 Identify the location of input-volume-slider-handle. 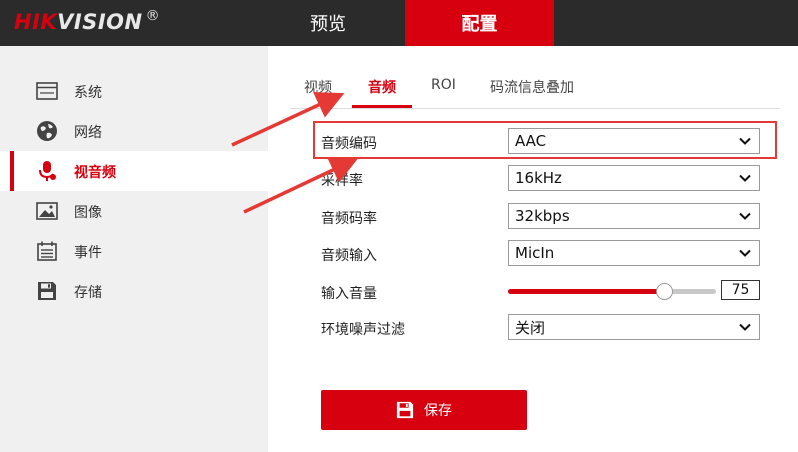
(664, 291).